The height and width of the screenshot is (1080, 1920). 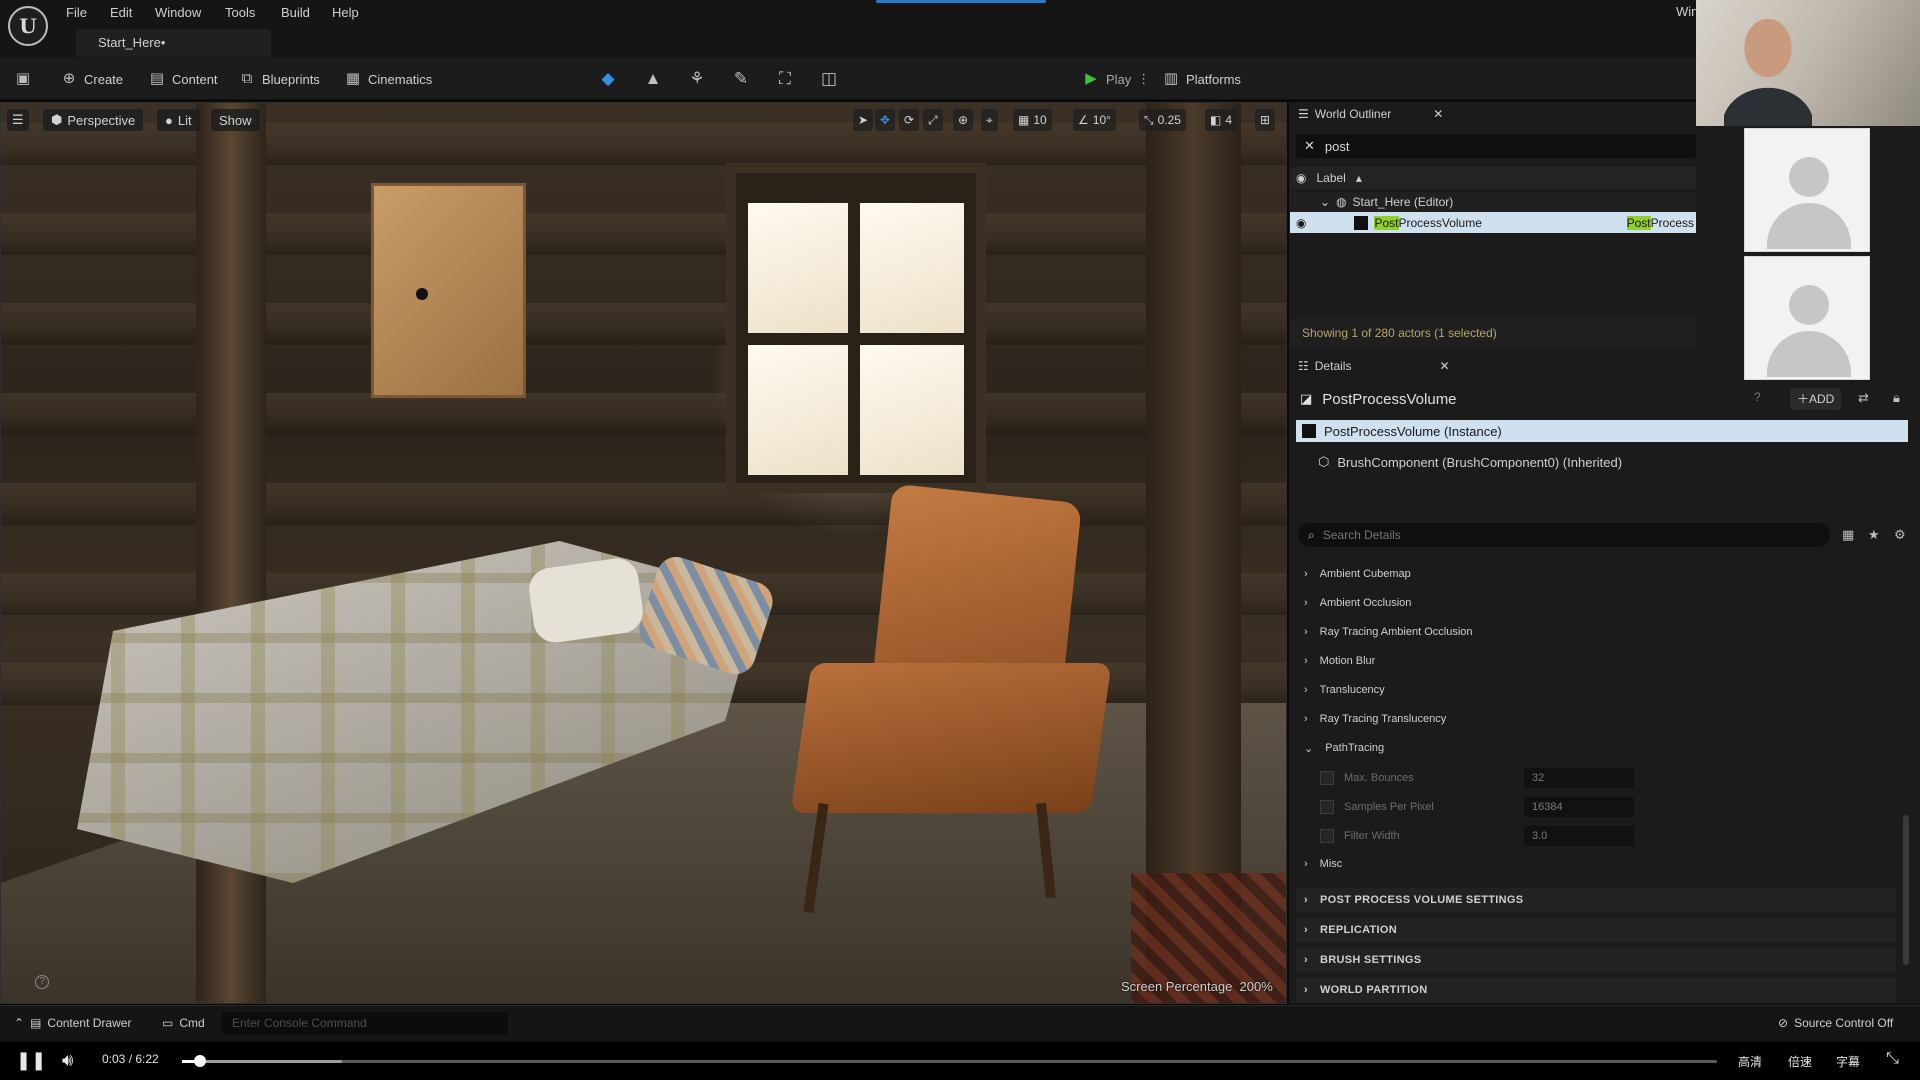 I want to click on section-replication: › REPLICATION, so click(x=1596, y=930).